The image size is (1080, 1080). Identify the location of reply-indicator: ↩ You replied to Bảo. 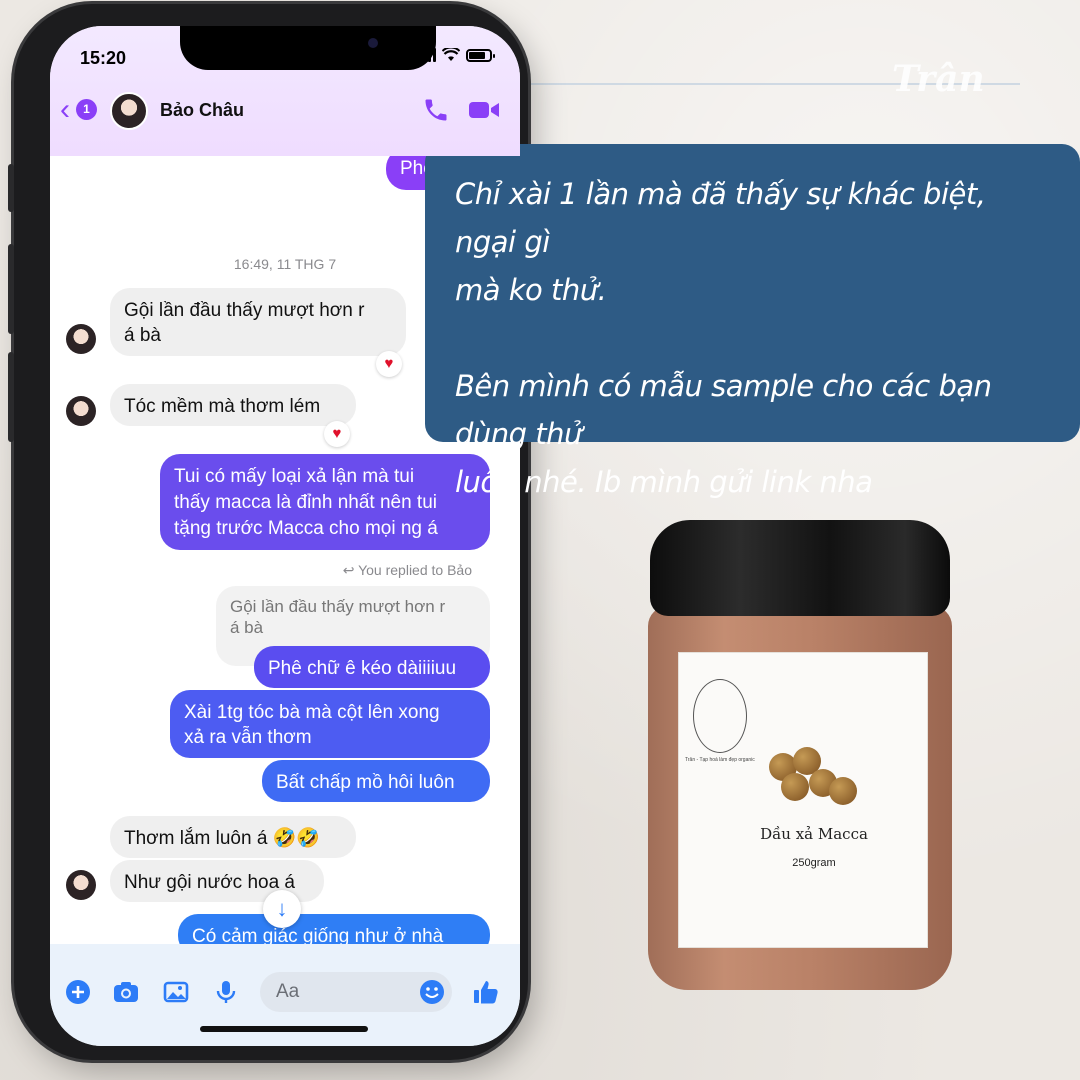
(407, 570).